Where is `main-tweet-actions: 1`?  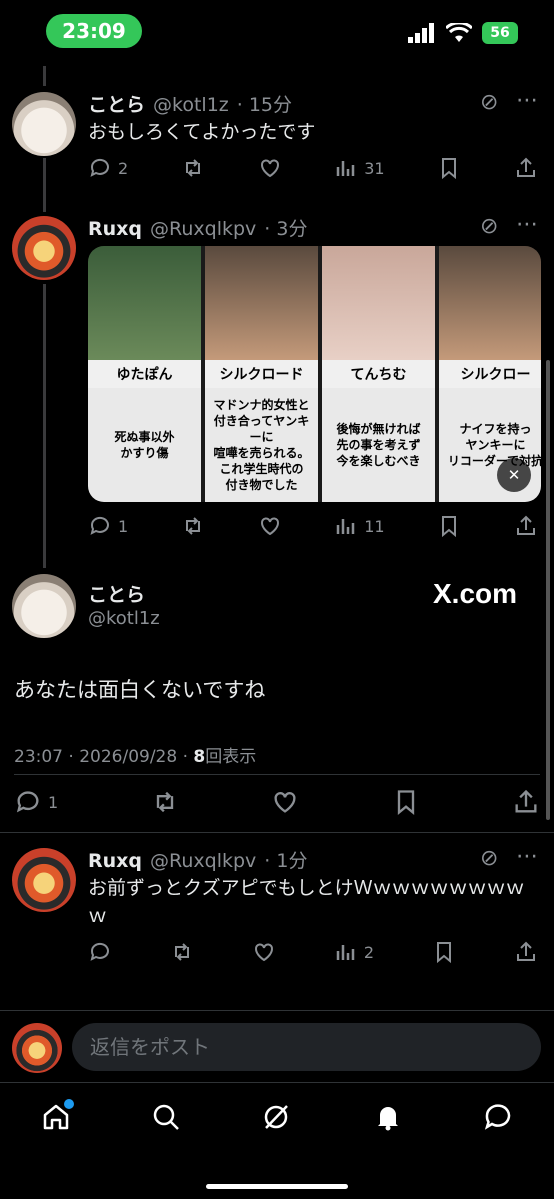
main-tweet-actions: 1 is located at coordinates (277, 802).